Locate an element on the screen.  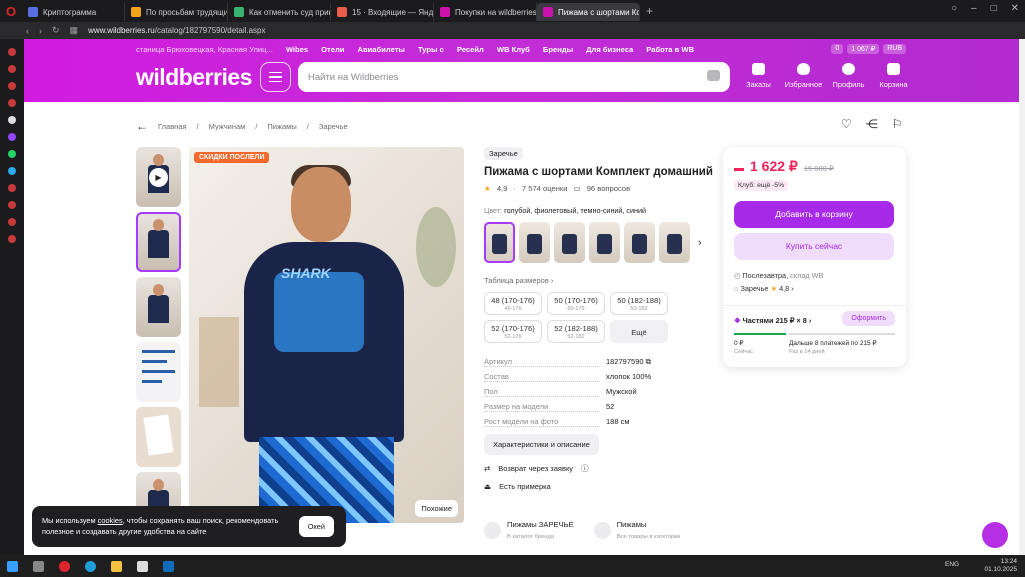
size-option: 48 (170-176) 46-176 is located at coordinates (513, 303).